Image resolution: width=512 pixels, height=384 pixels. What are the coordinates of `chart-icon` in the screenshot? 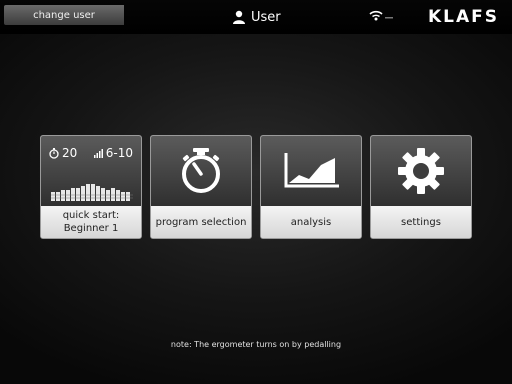 It's located at (311, 170).